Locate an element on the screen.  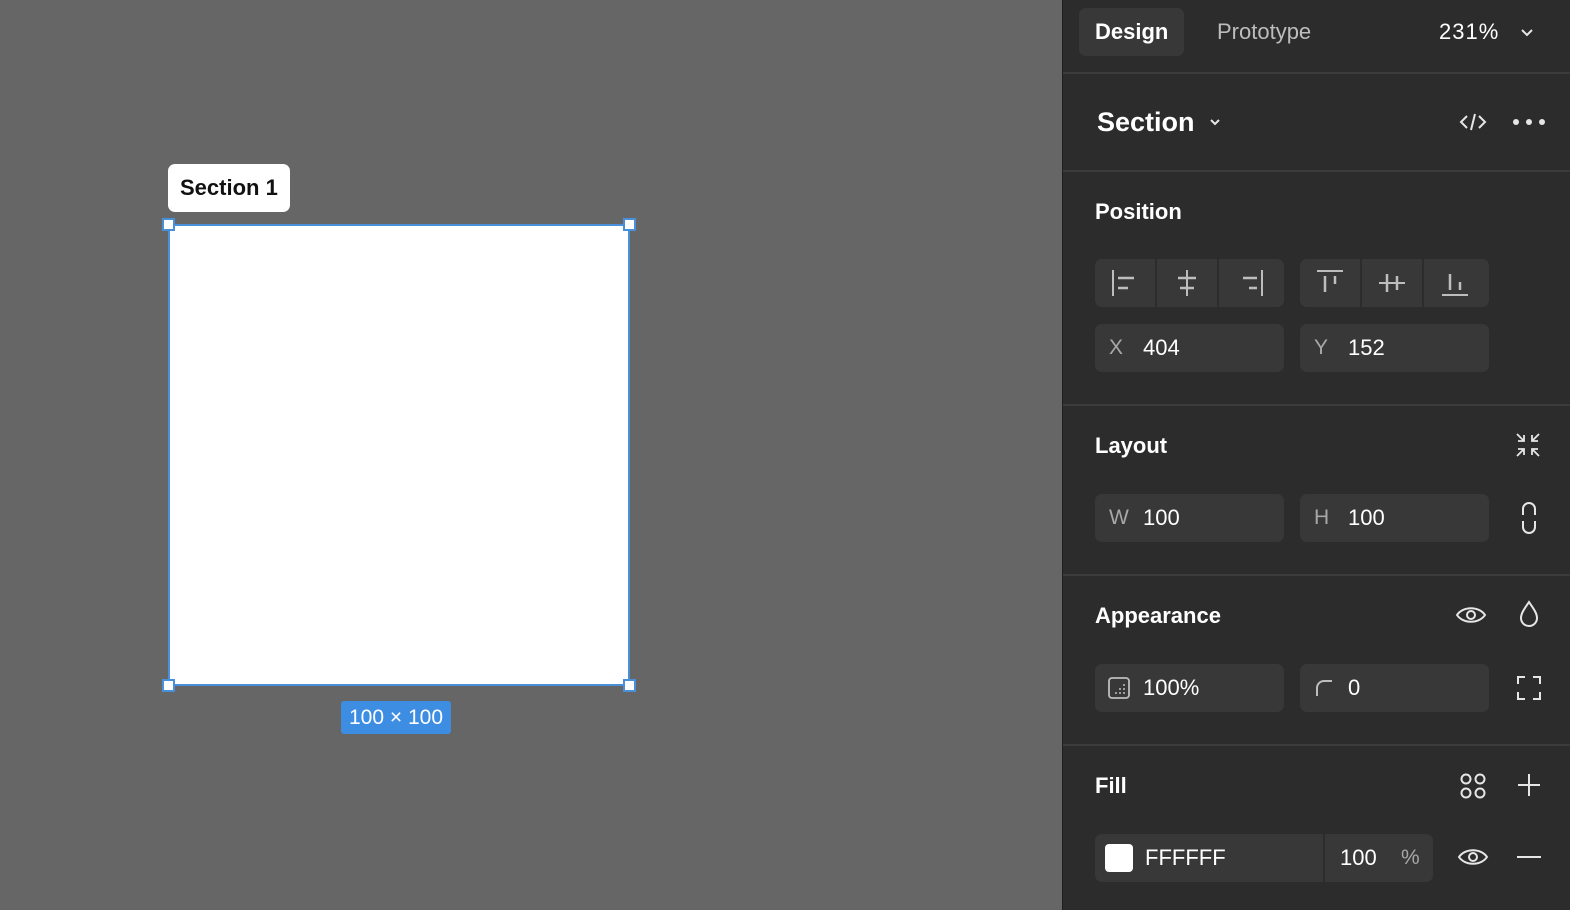
resize-handle-bottom-right is located at coordinates (629, 685).